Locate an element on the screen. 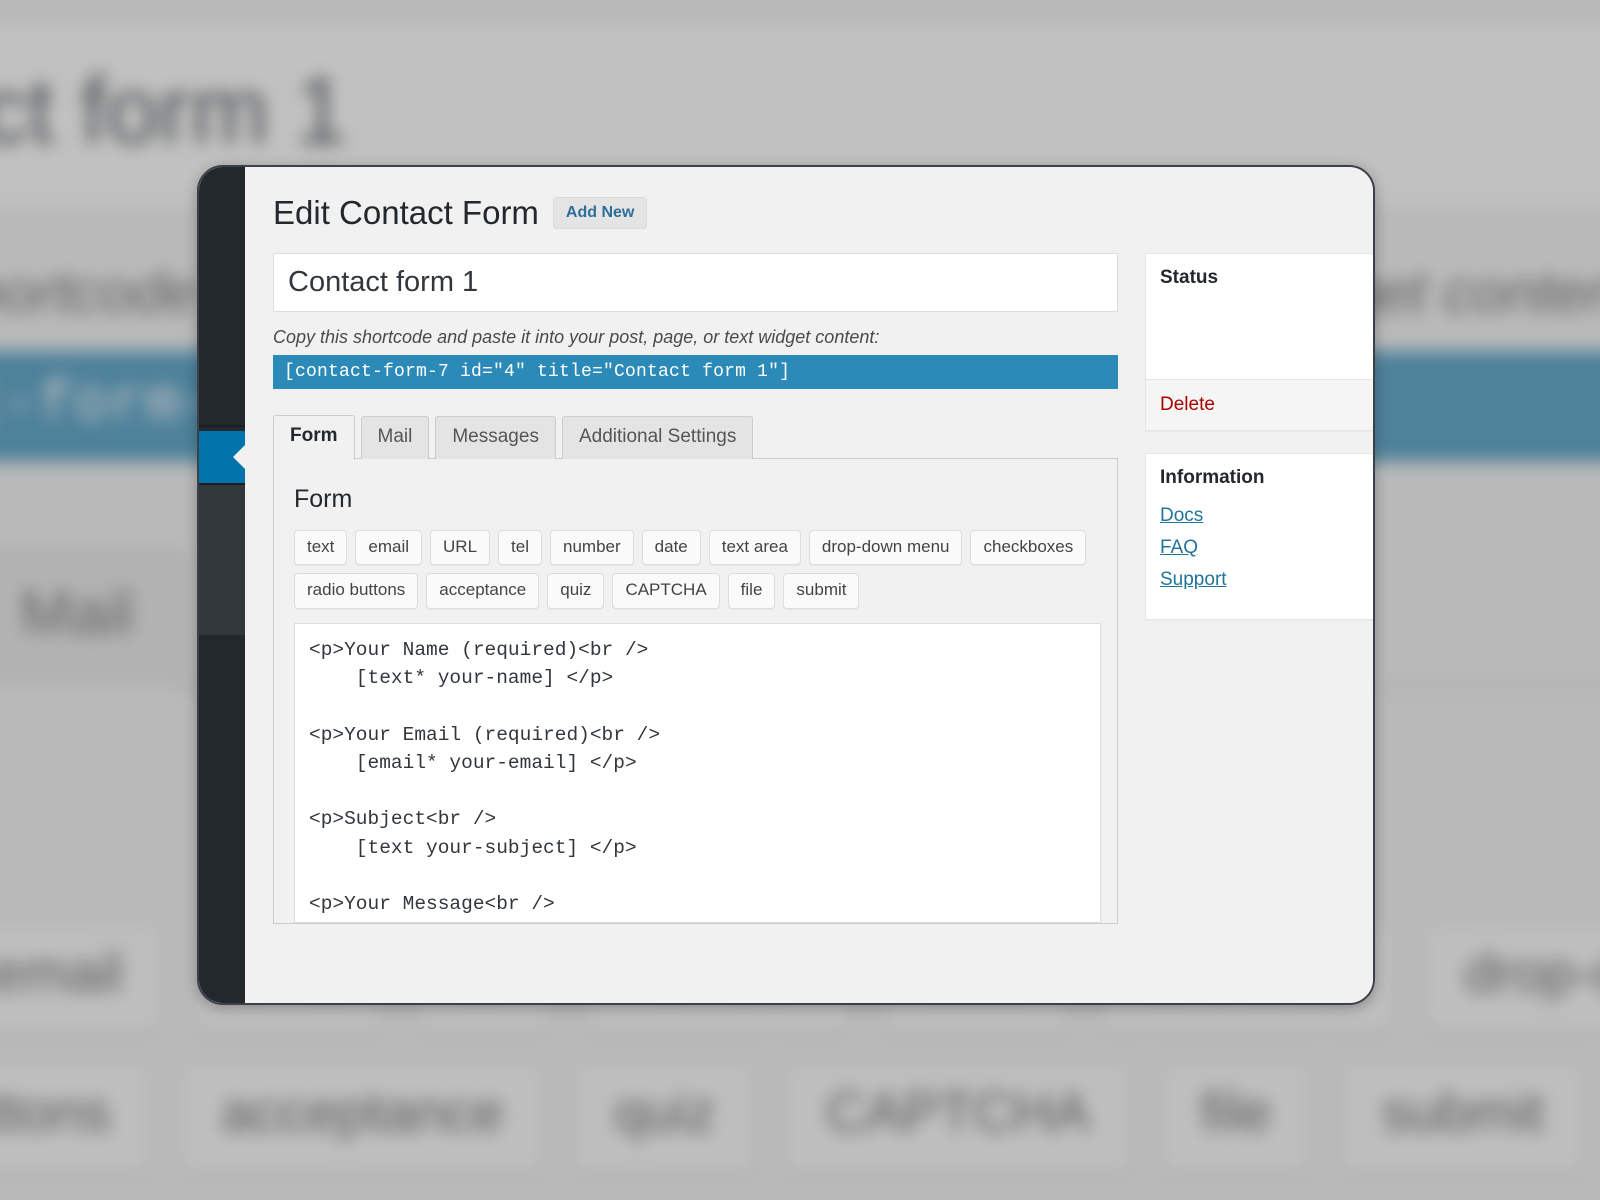  admin-menu-item-contact is located at coordinates (222, 457).